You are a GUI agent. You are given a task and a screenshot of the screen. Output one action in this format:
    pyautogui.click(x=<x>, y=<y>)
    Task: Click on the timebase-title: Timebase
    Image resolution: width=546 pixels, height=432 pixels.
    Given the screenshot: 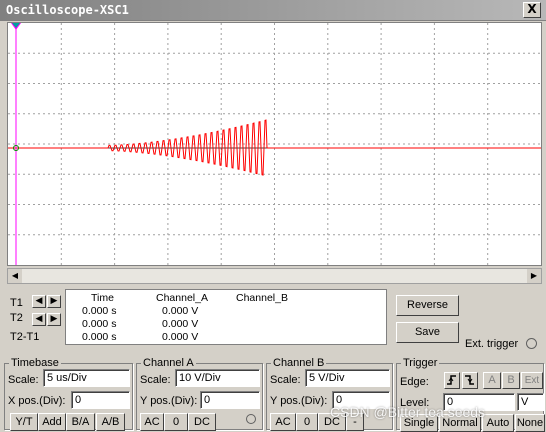 What is the action you would take?
    pyautogui.click(x=35, y=363)
    